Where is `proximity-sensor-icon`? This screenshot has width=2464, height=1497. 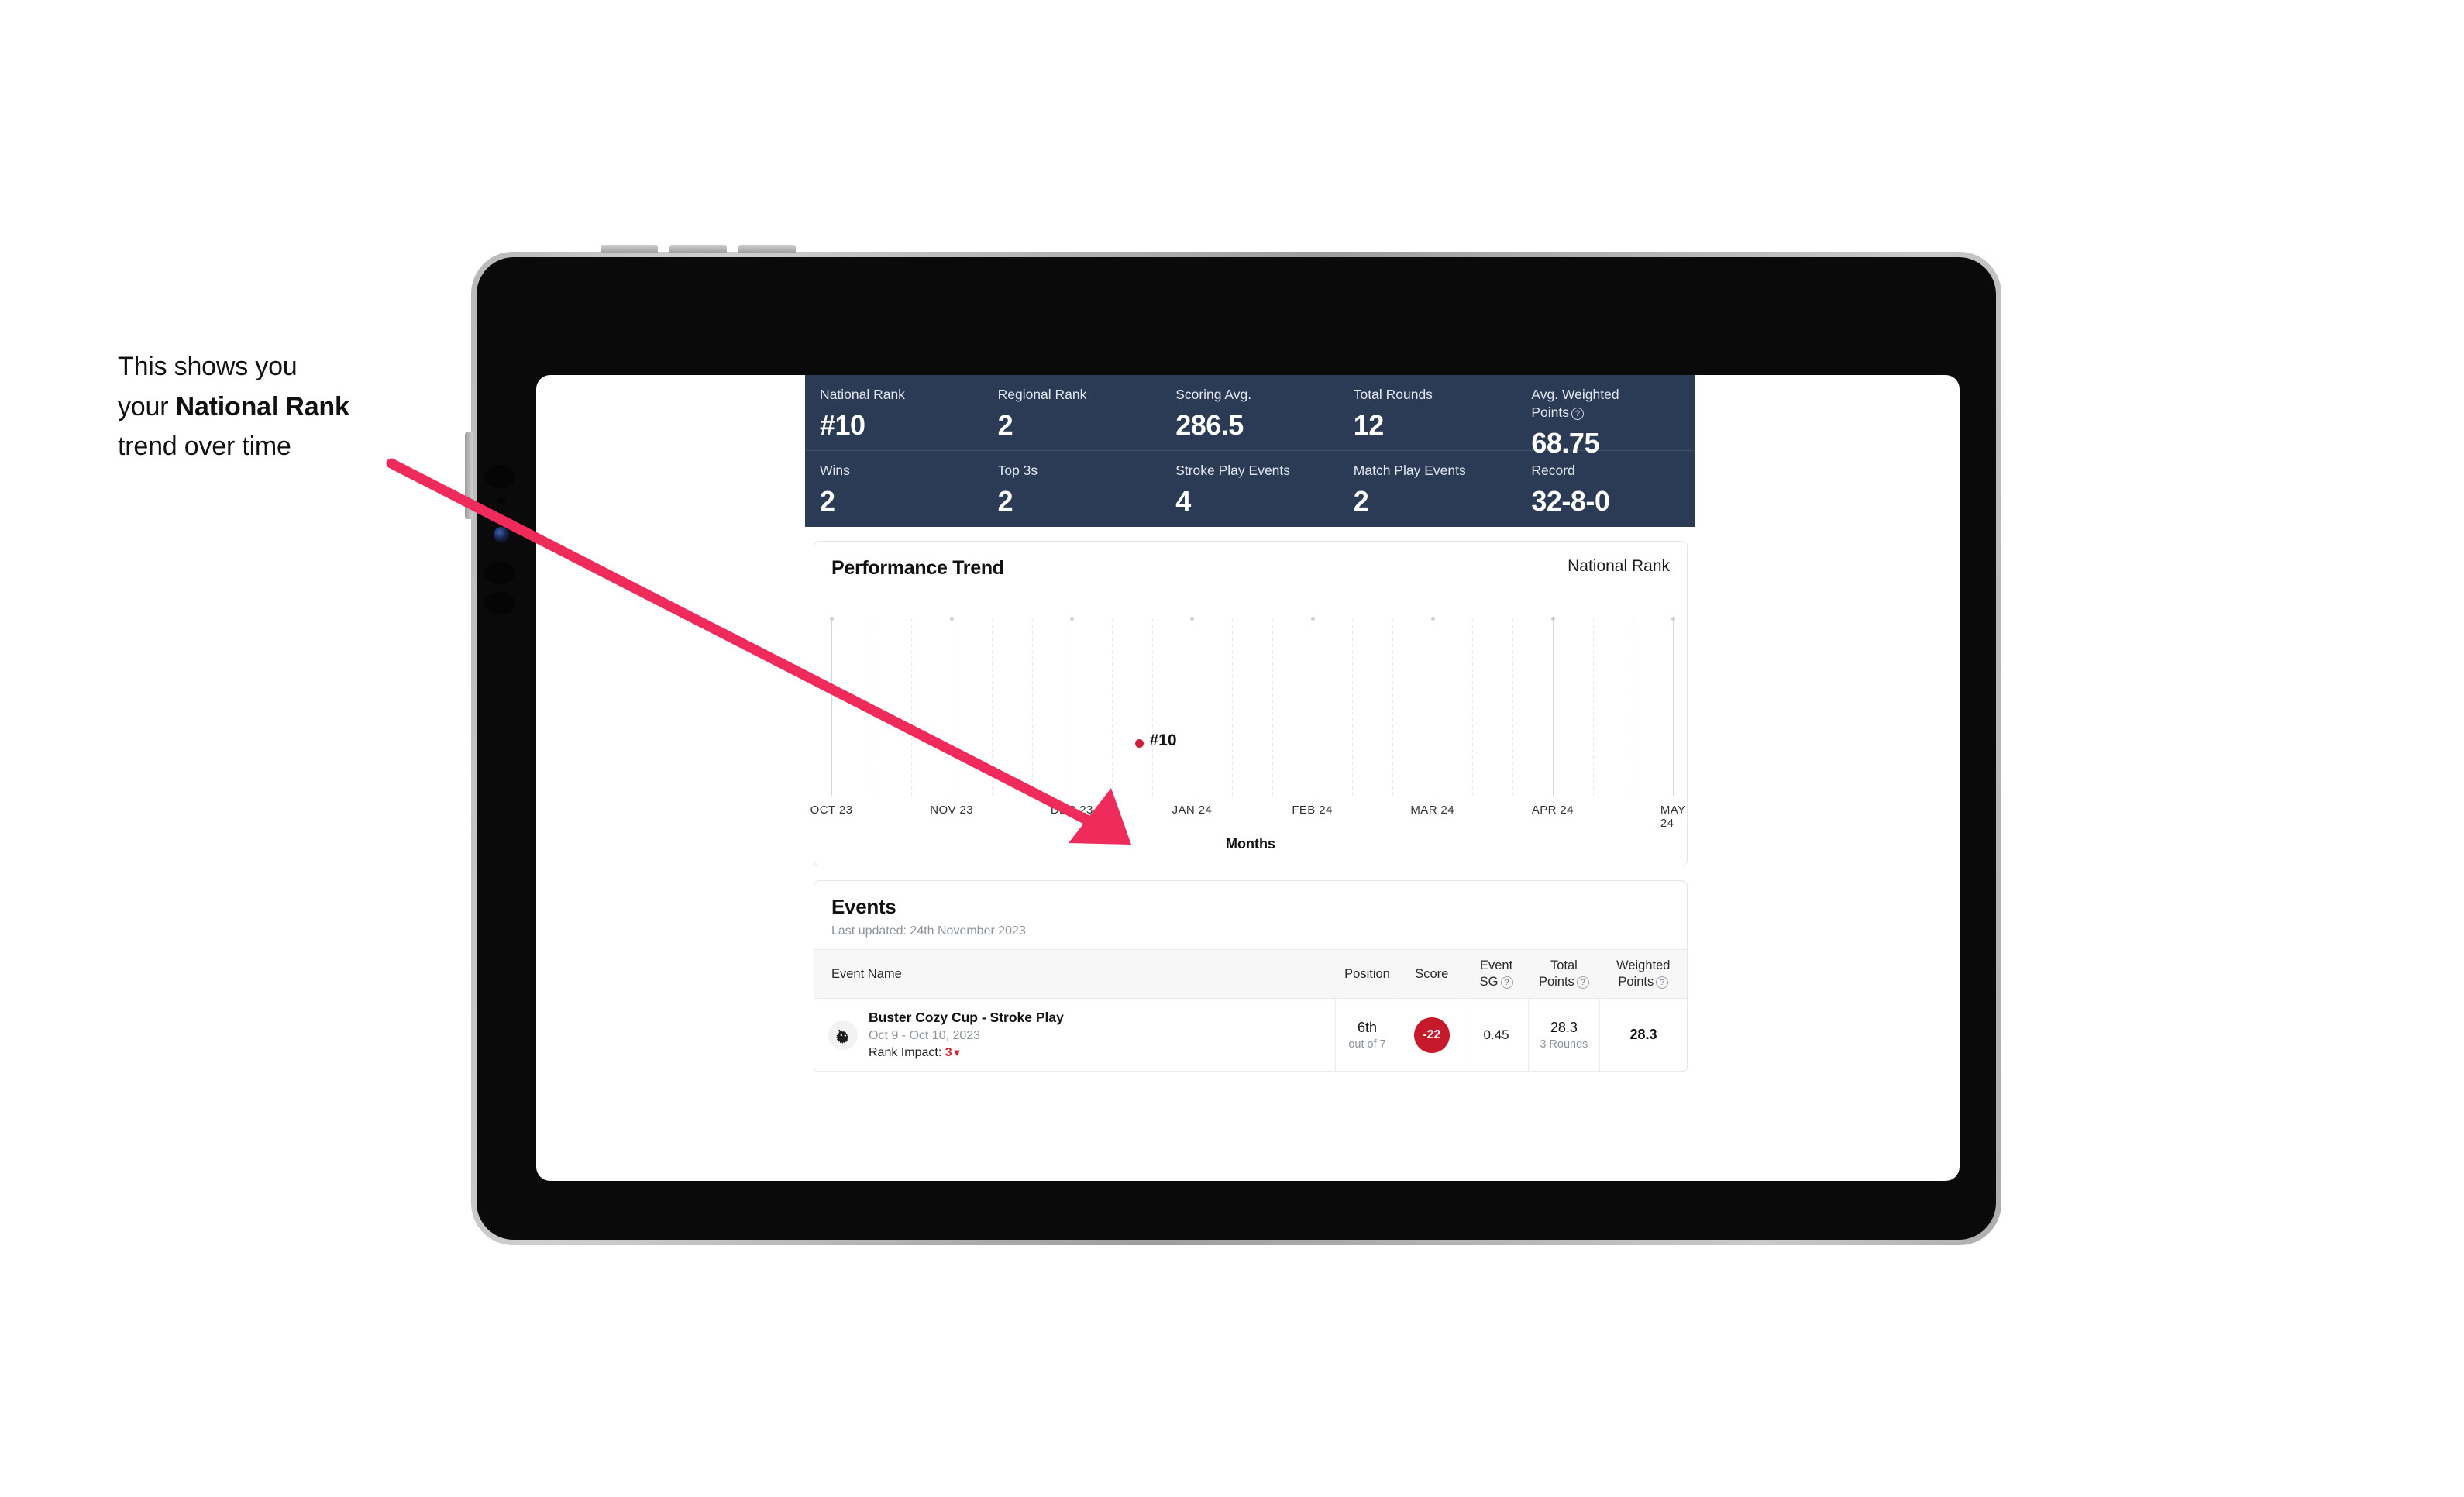
proximity-sensor-icon is located at coordinates (501, 500).